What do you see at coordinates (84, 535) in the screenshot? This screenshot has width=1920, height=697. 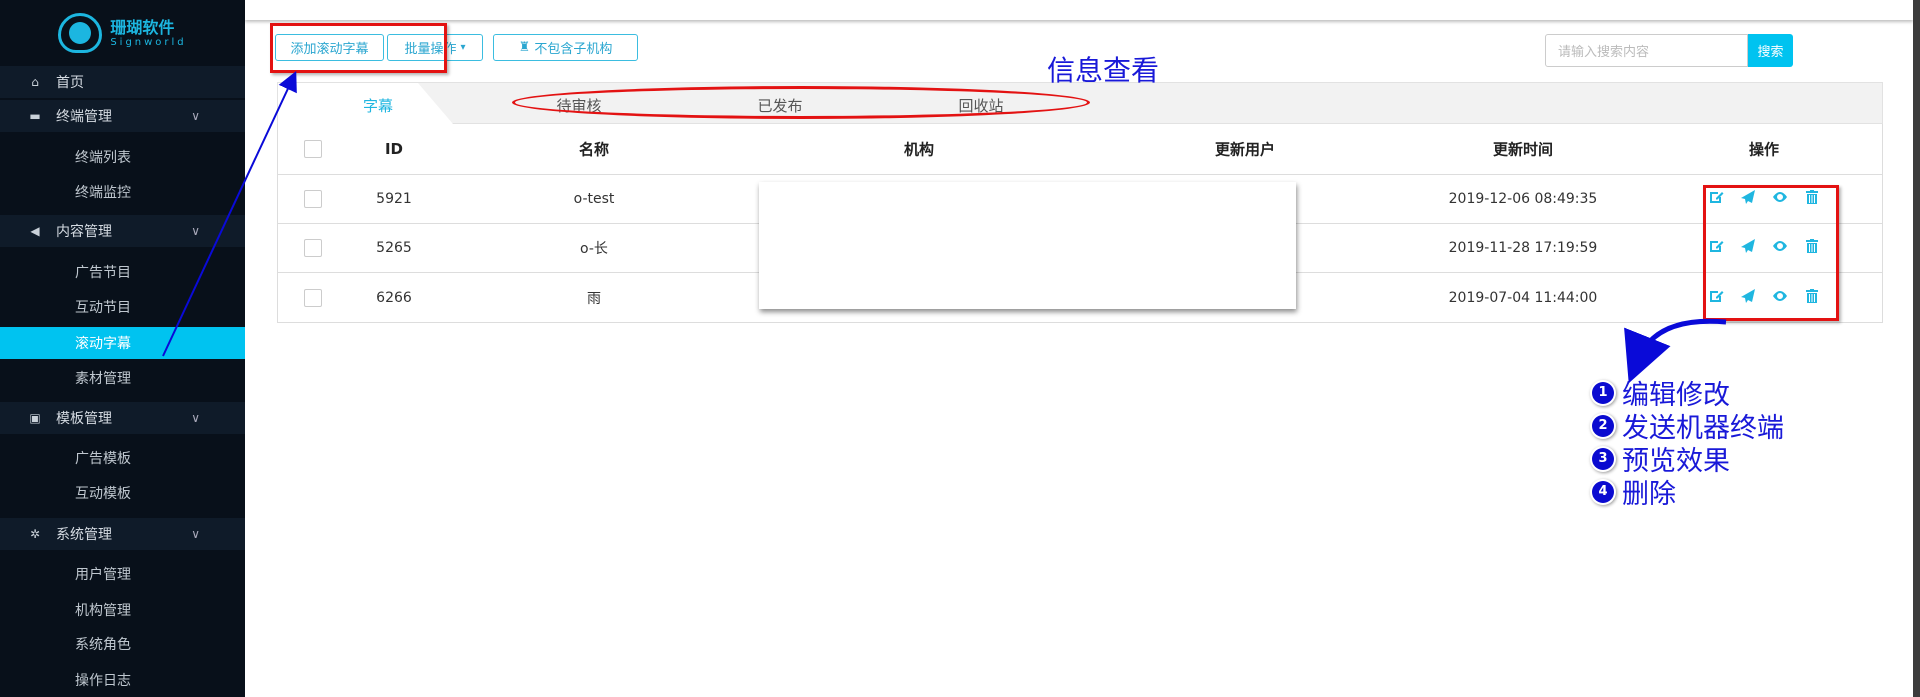 I see `sidebar-item-label: 系统管理` at bounding box center [84, 535].